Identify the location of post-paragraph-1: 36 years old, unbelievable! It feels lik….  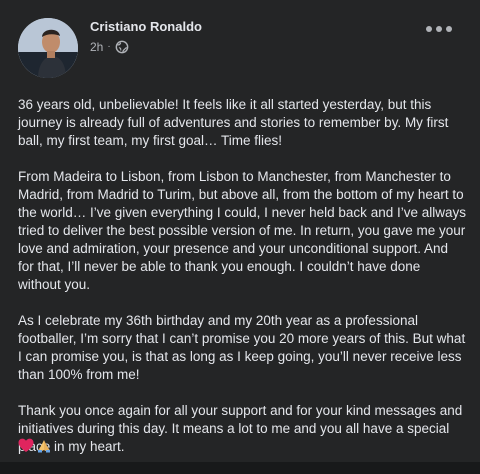
(233, 122).